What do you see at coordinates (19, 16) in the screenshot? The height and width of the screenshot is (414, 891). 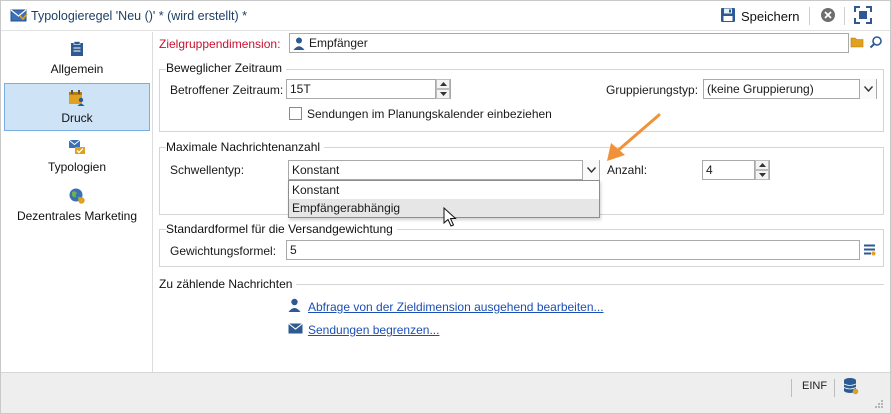 I see `envelope-rule-icon` at bounding box center [19, 16].